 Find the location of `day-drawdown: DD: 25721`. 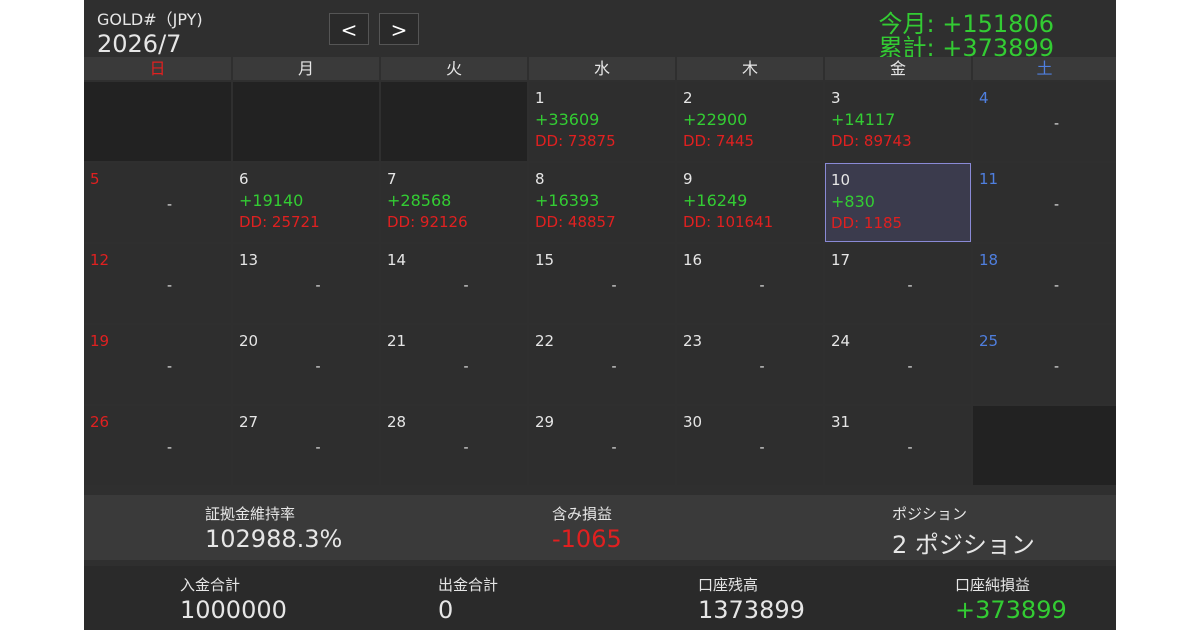

day-drawdown: DD: 25721 is located at coordinates (279, 222).